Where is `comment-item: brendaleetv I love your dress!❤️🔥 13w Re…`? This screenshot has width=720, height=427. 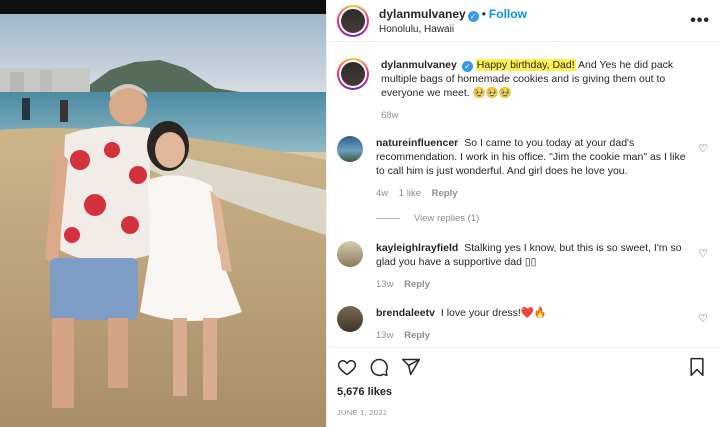
comment-item: brendaleetv I love your dress!❤️🔥 13w Re… is located at coordinates (523, 324).